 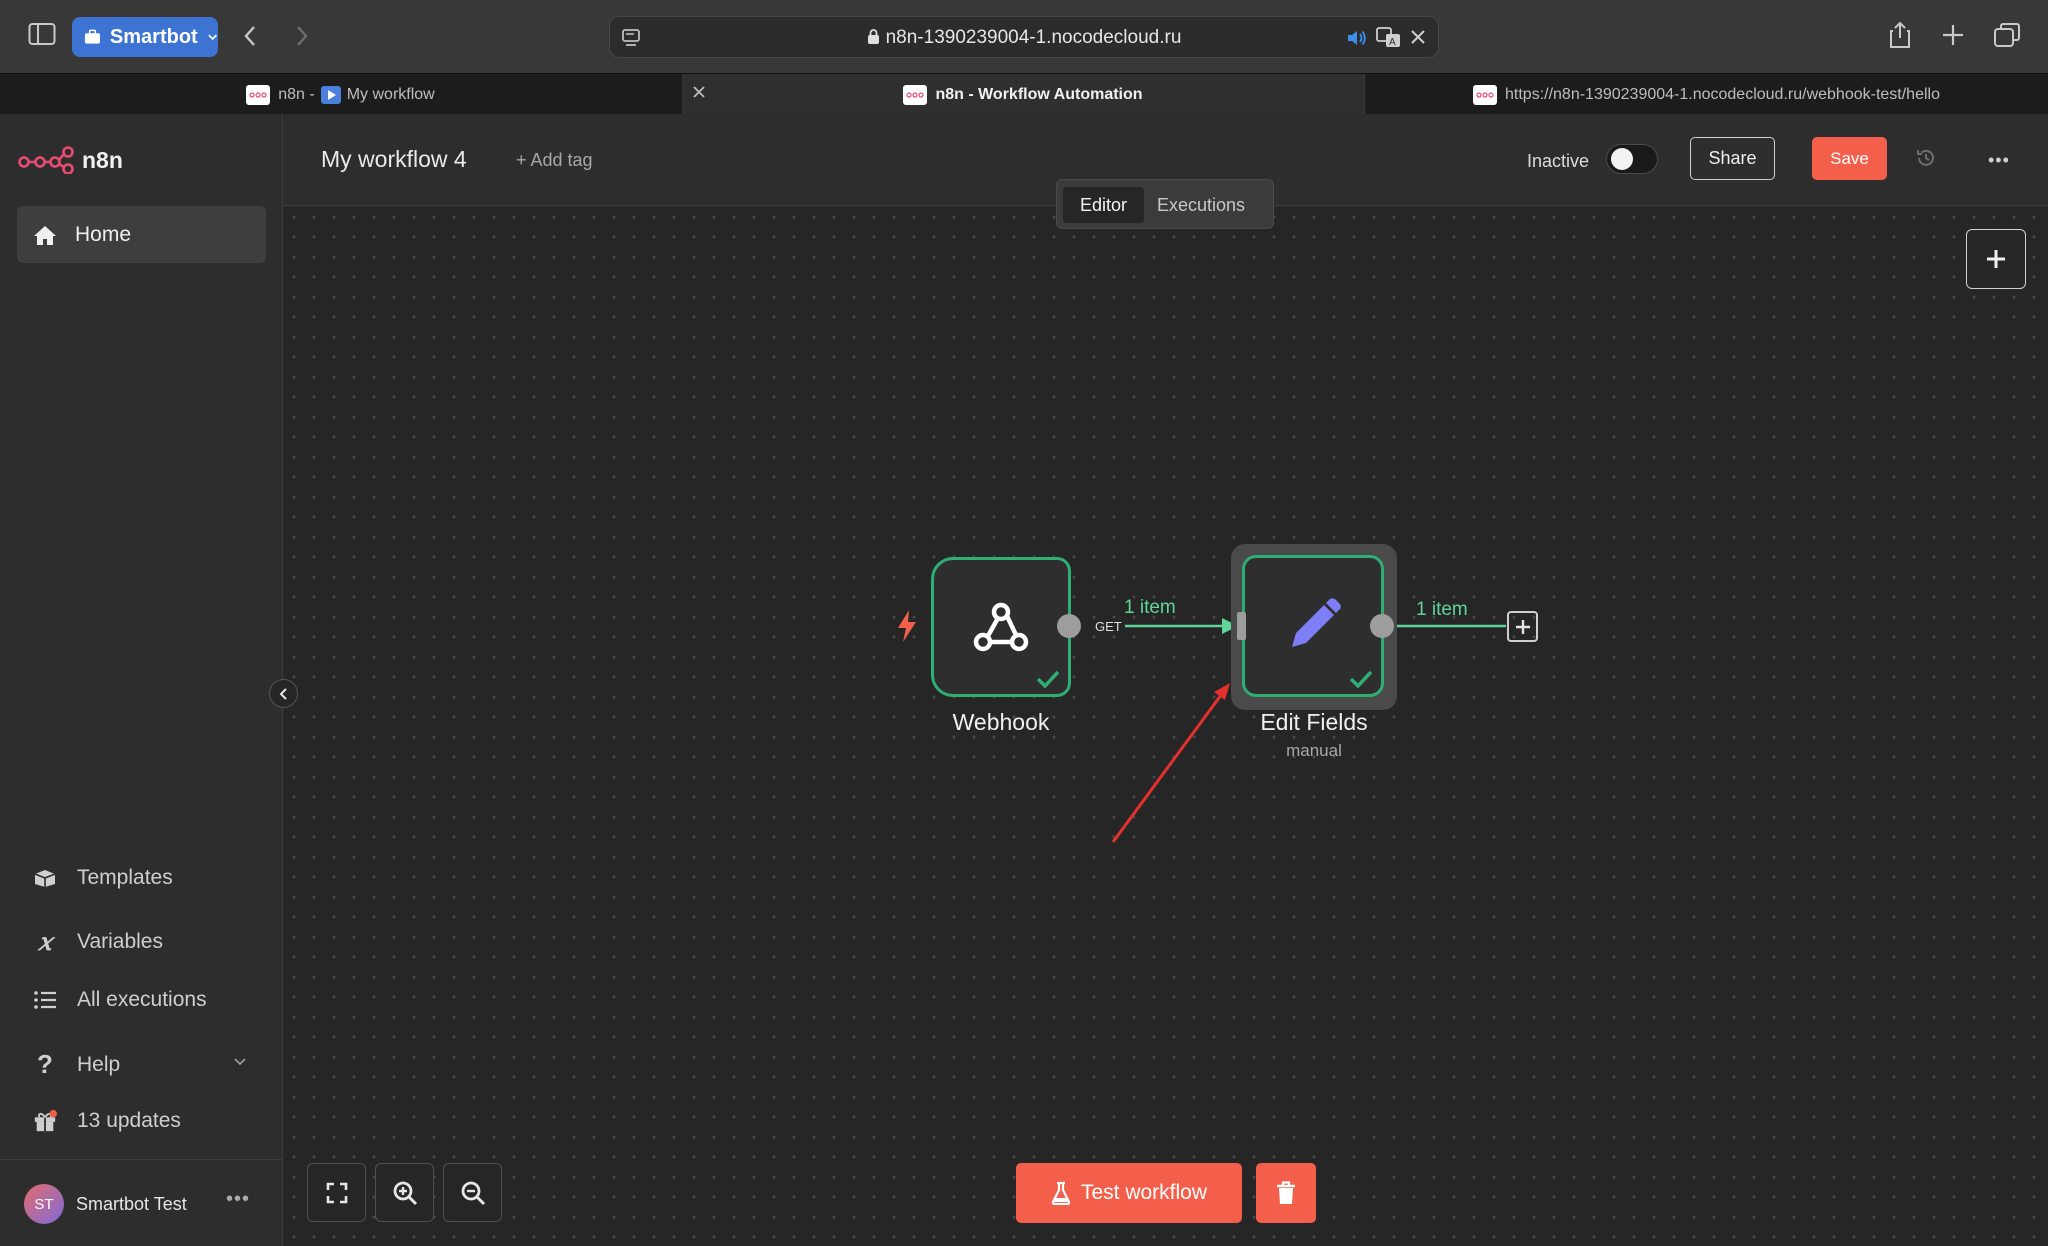 I want to click on sidebar-item-updates: 13 updates, so click(x=107, y=1121).